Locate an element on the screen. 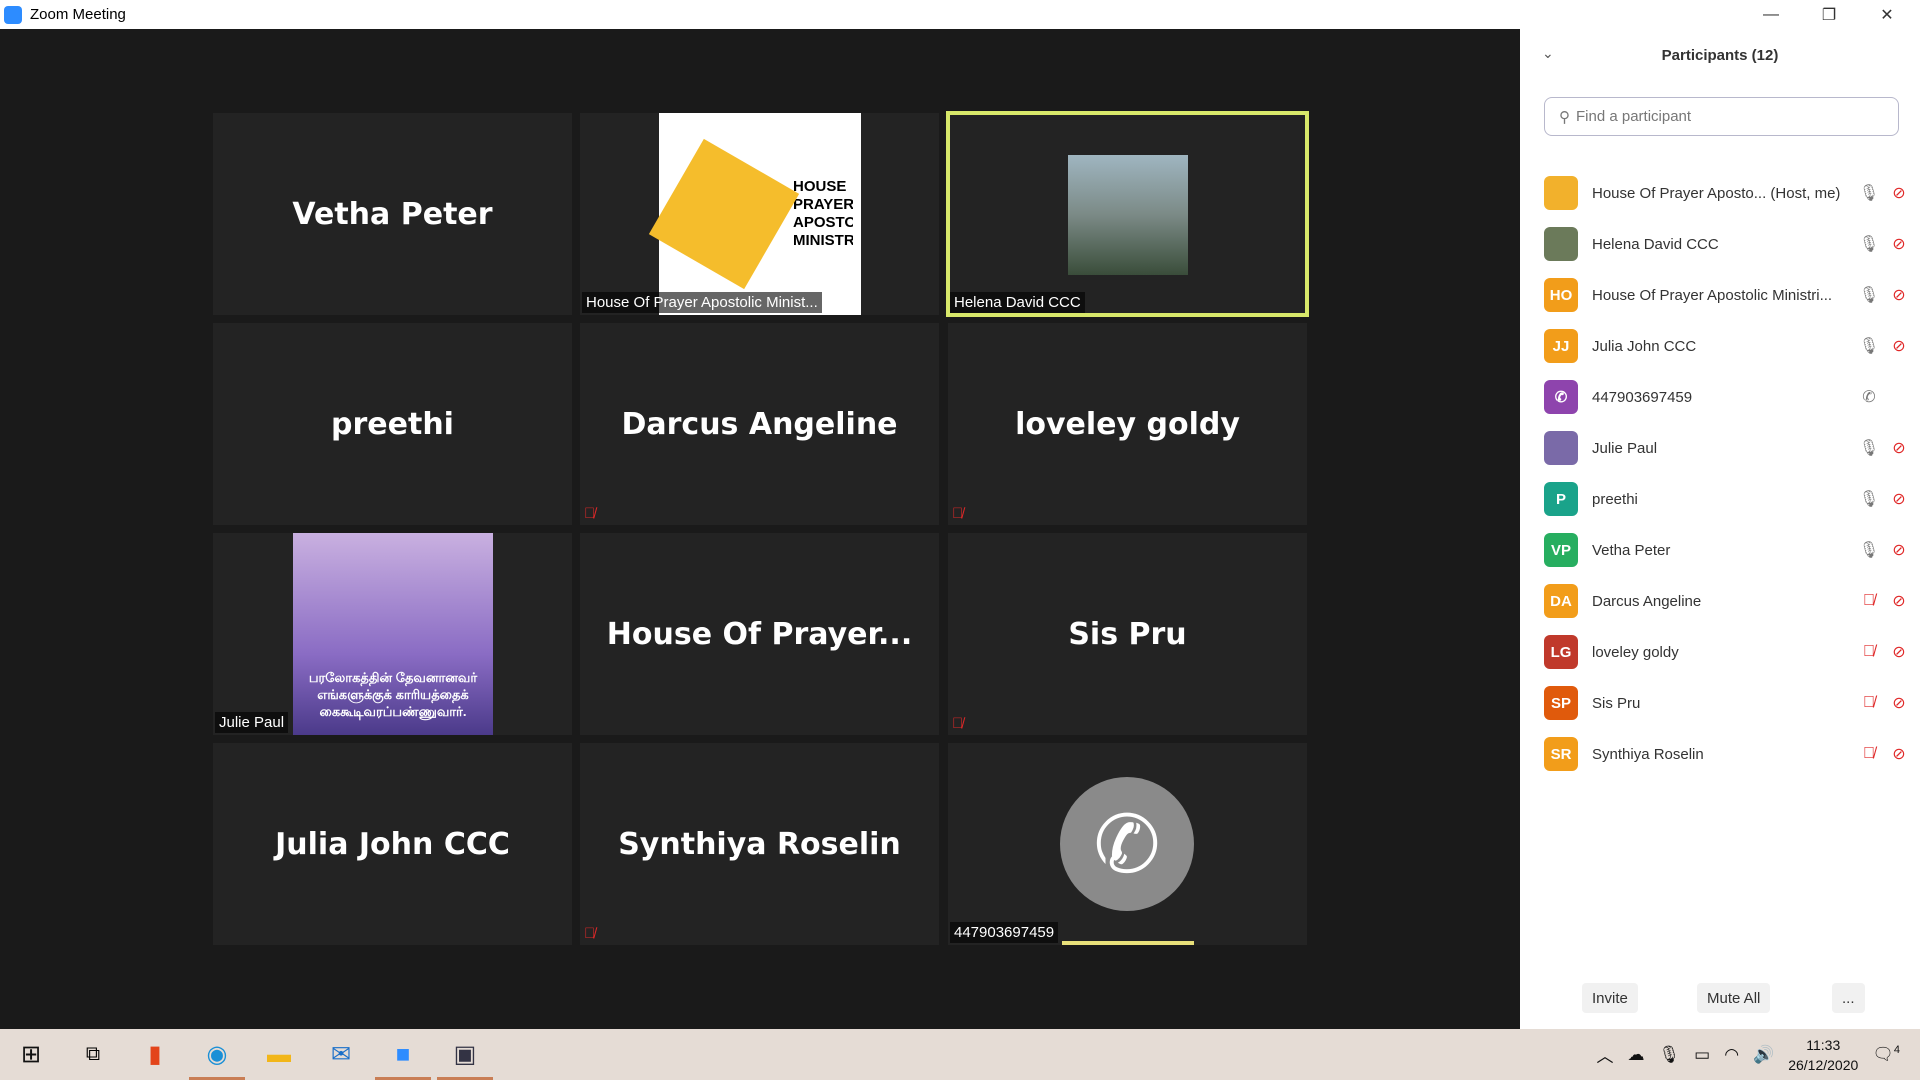  name-label: Julie Paul is located at coordinates (252, 722).